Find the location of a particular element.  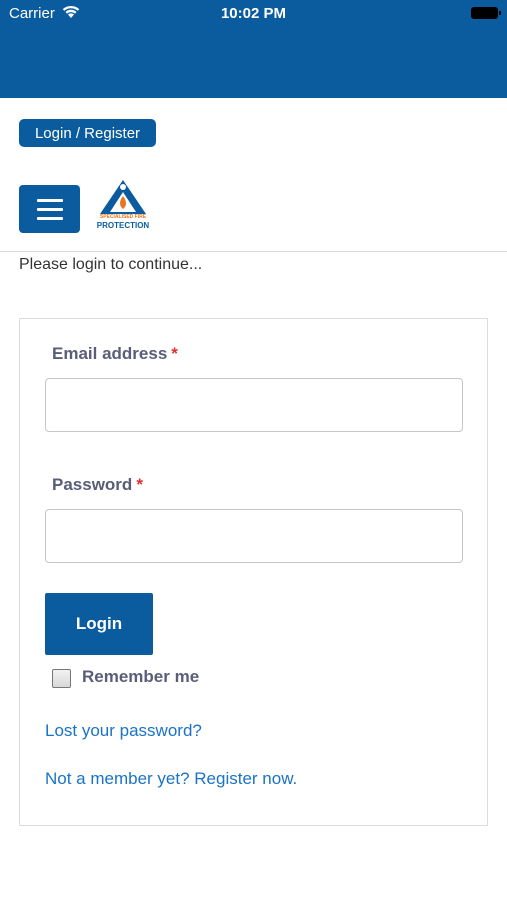

status-time: 10:02 PM is located at coordinates (253, 13).